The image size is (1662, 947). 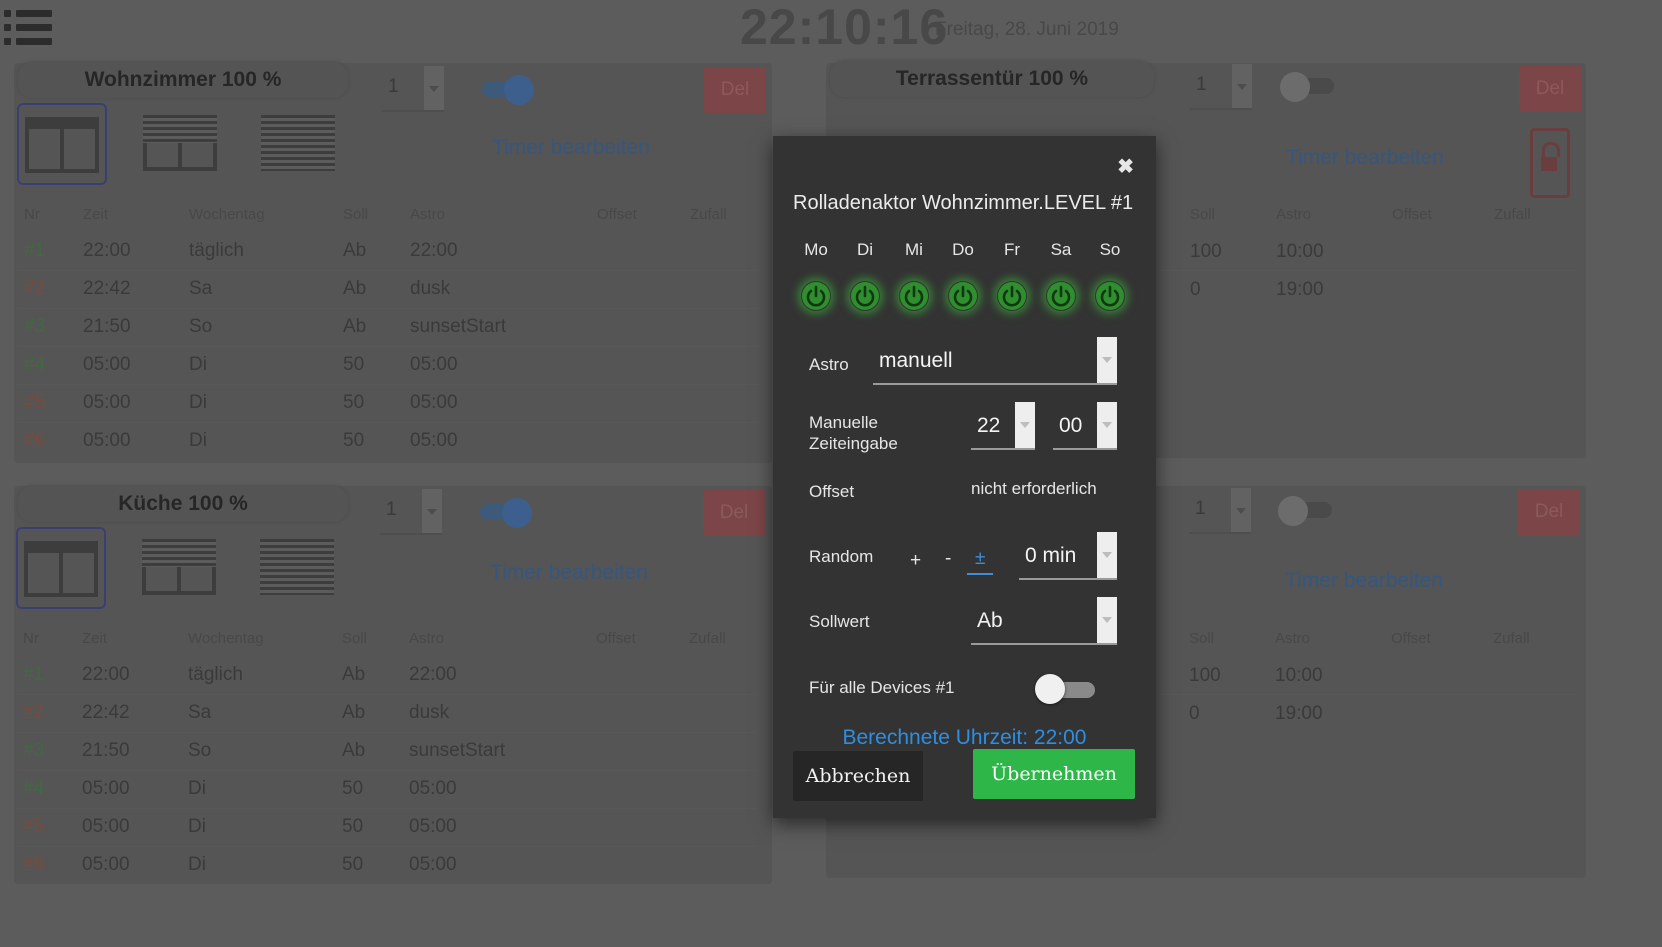 I want to click on day-label: So, so click(x=1110, y=249).